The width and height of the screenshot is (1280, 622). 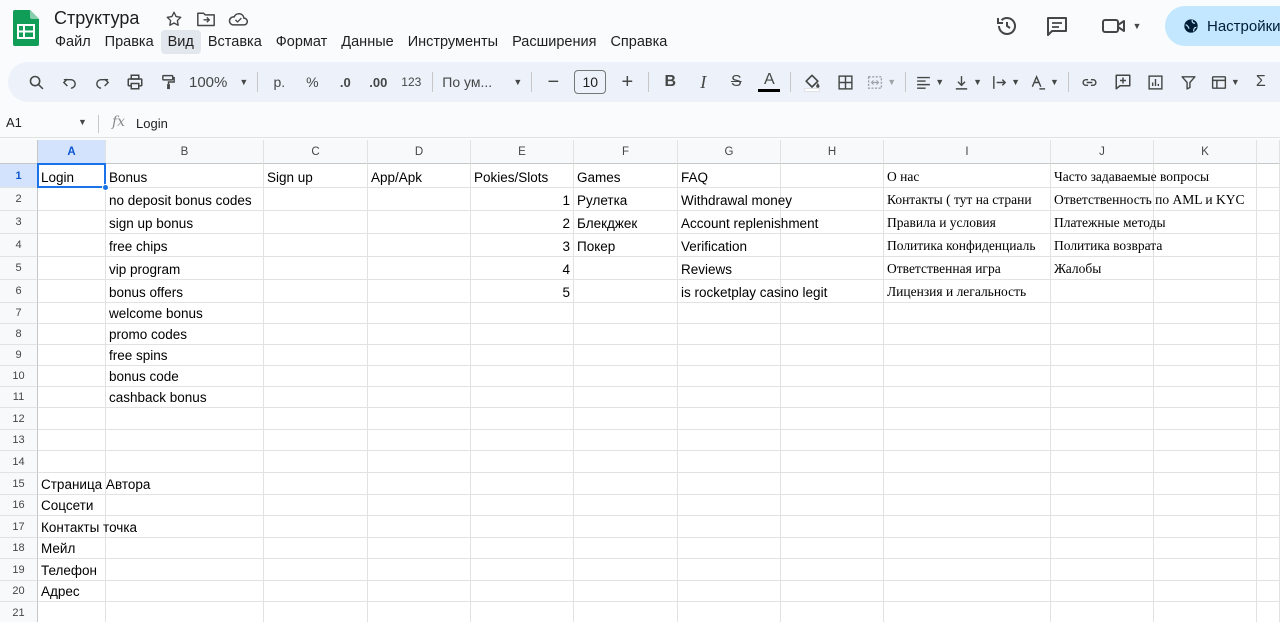 What do you see at coordinates (378, 82) in the screenshot?
I see `increase-decimal-button: .00` at bounding box center [378, 82].